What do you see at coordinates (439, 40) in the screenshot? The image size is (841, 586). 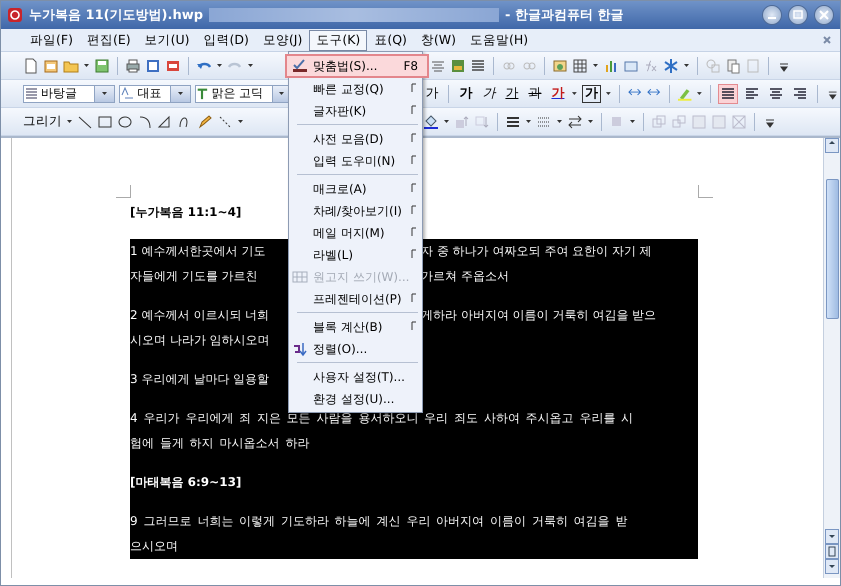 I see `menu-item: 창(W)` at bounding box center [439, 40].